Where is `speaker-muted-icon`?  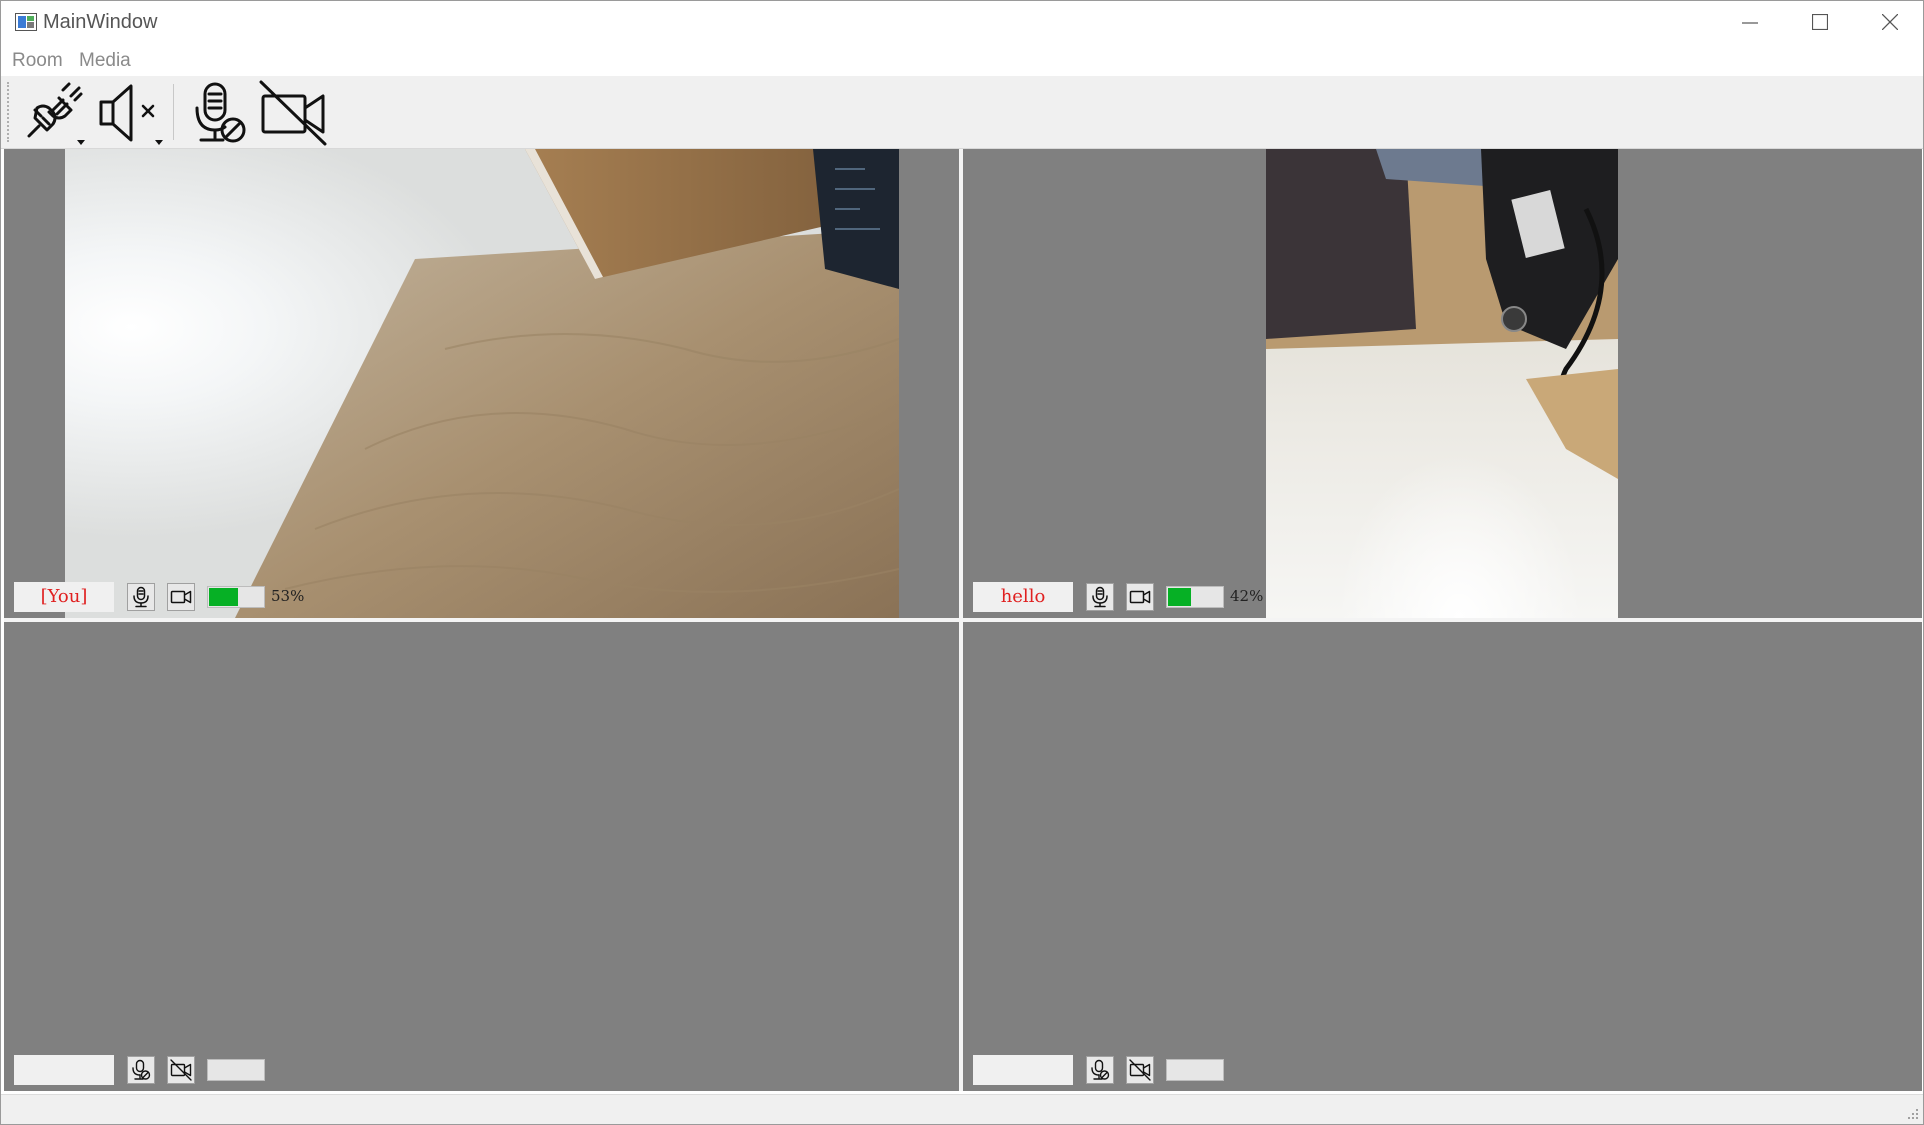
speaker-muted-icon is located at coordinates (131, 114).